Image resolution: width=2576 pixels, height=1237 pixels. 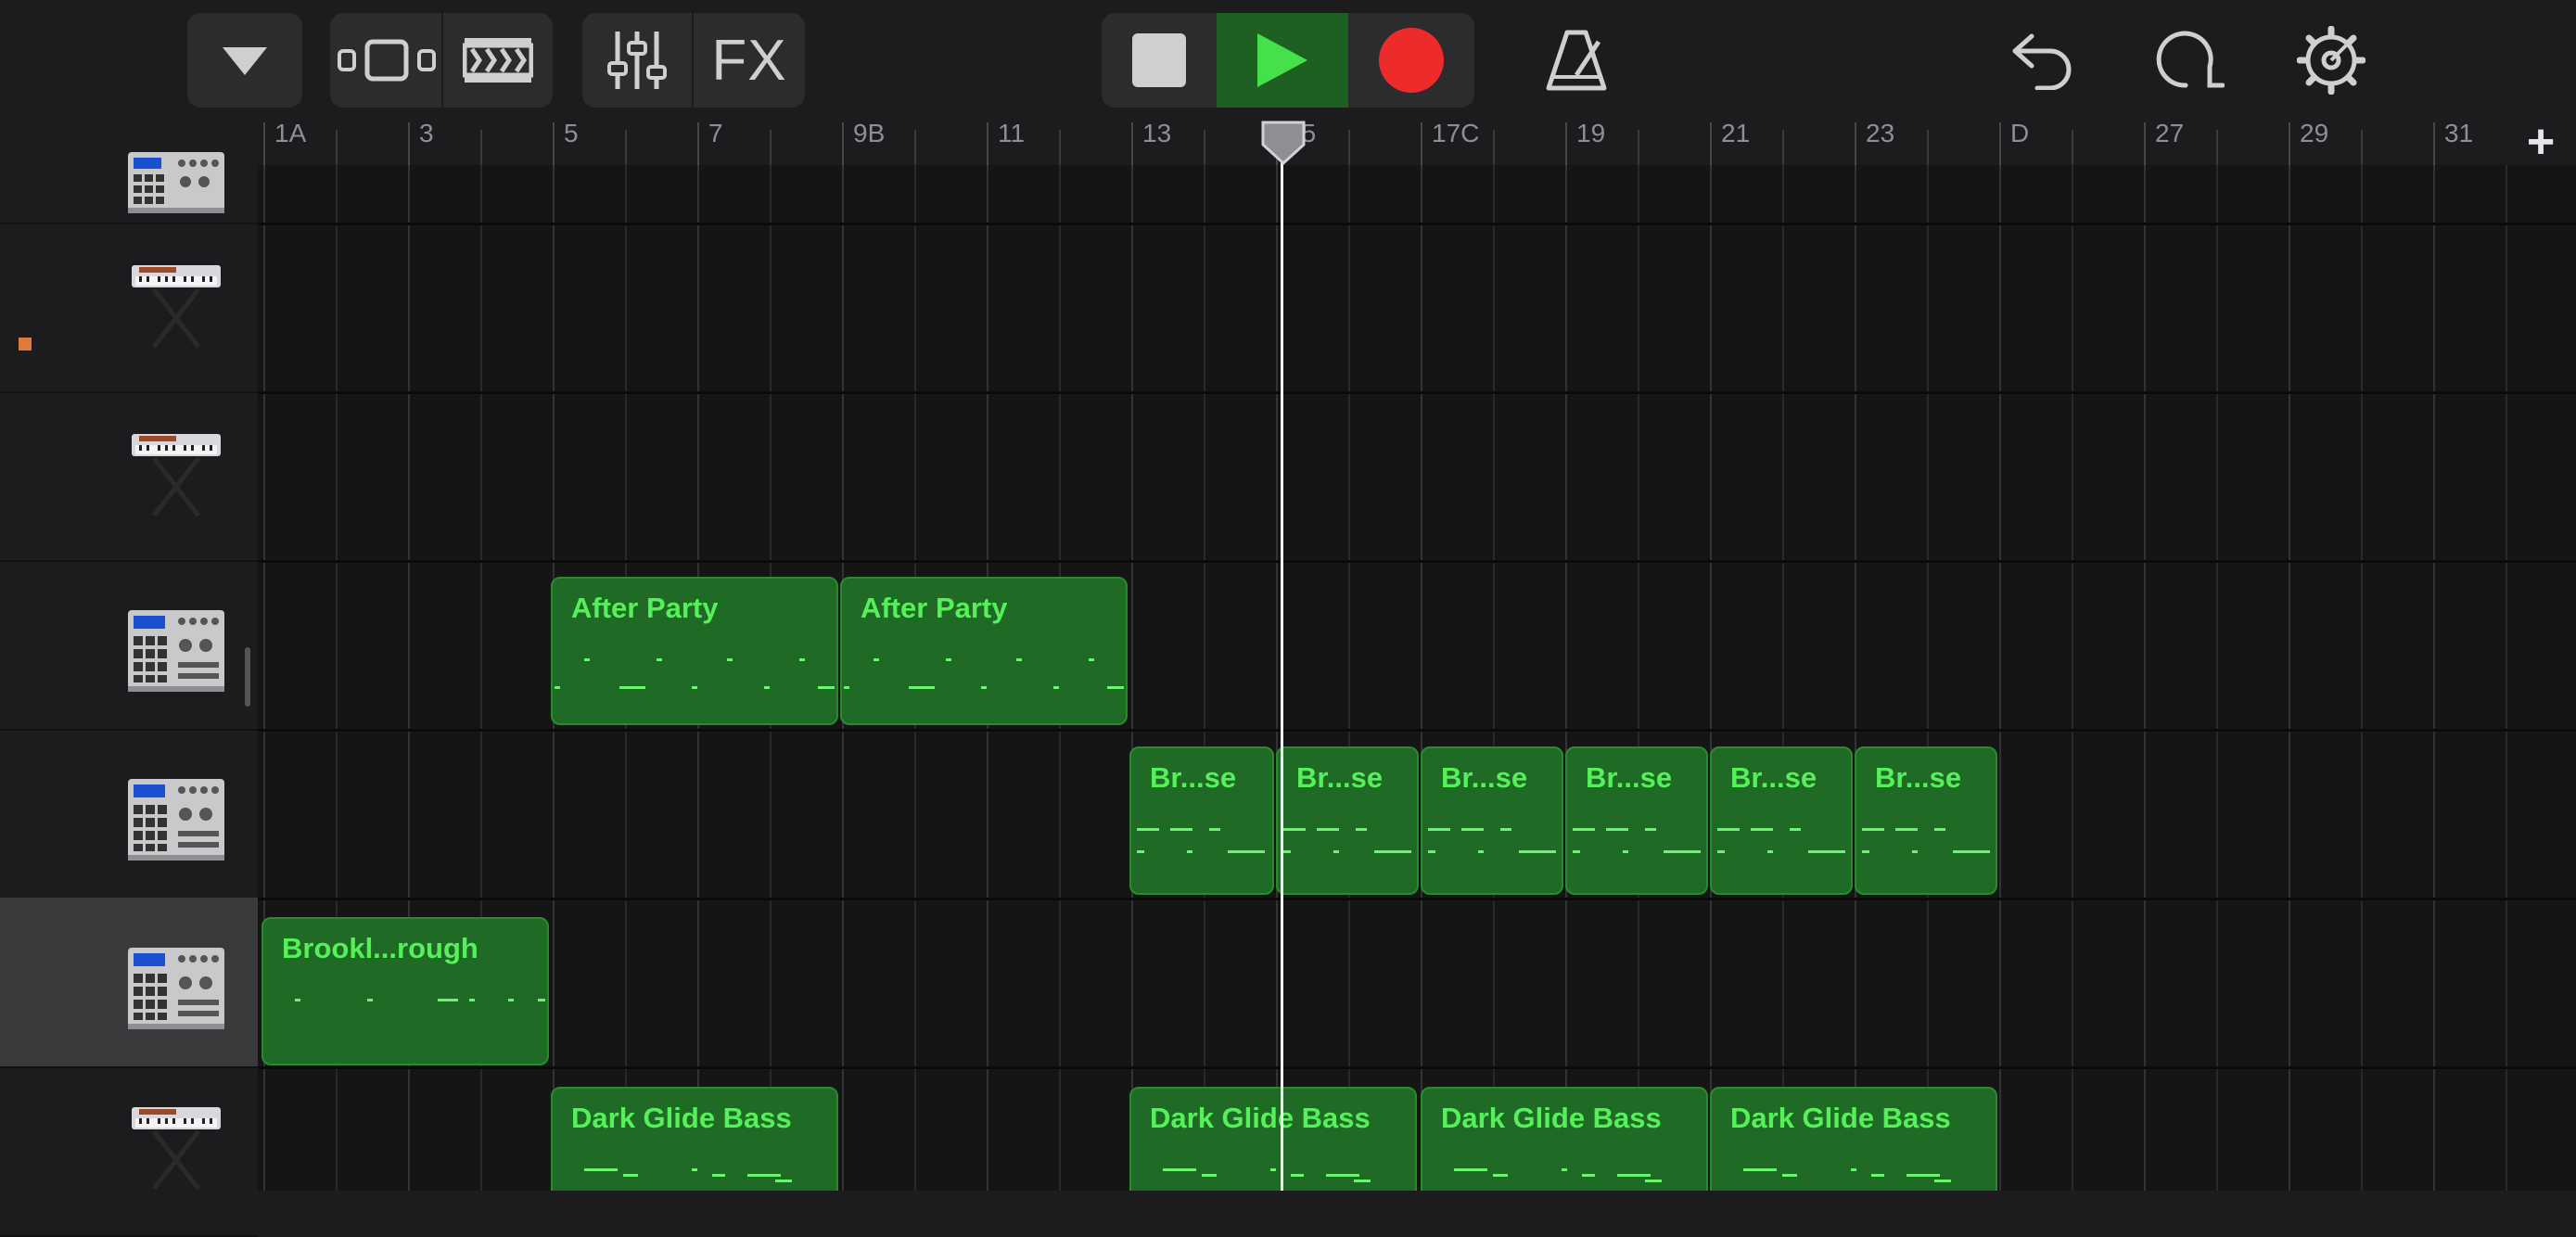 What do you see at coordinates (1260, 1118) in the screenshot?
I see `region-name: Dark Glide Bass` at bounding box center [1260, 1118].